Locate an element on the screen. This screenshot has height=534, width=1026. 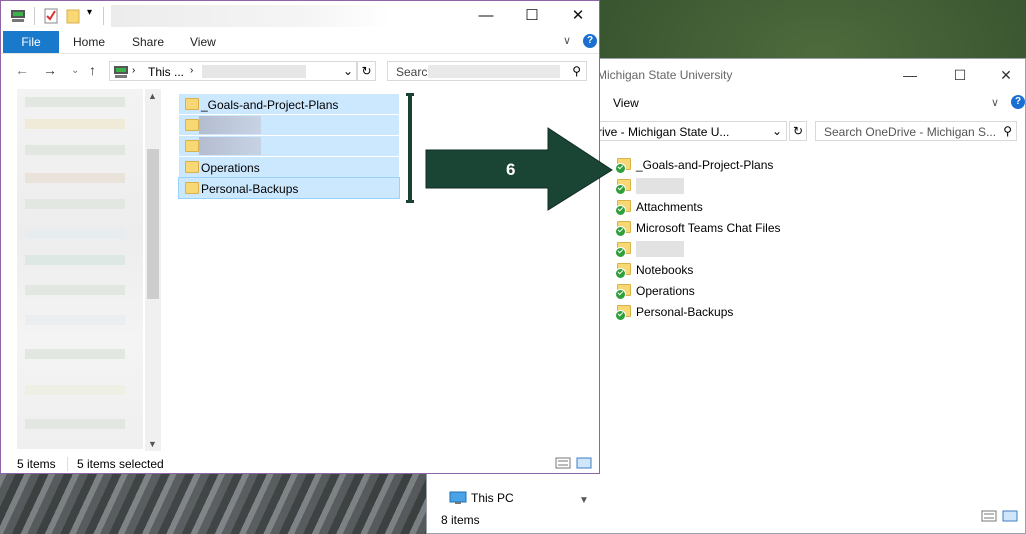
nav-item-this-pc: This PC is located at coordinates (492, 498).